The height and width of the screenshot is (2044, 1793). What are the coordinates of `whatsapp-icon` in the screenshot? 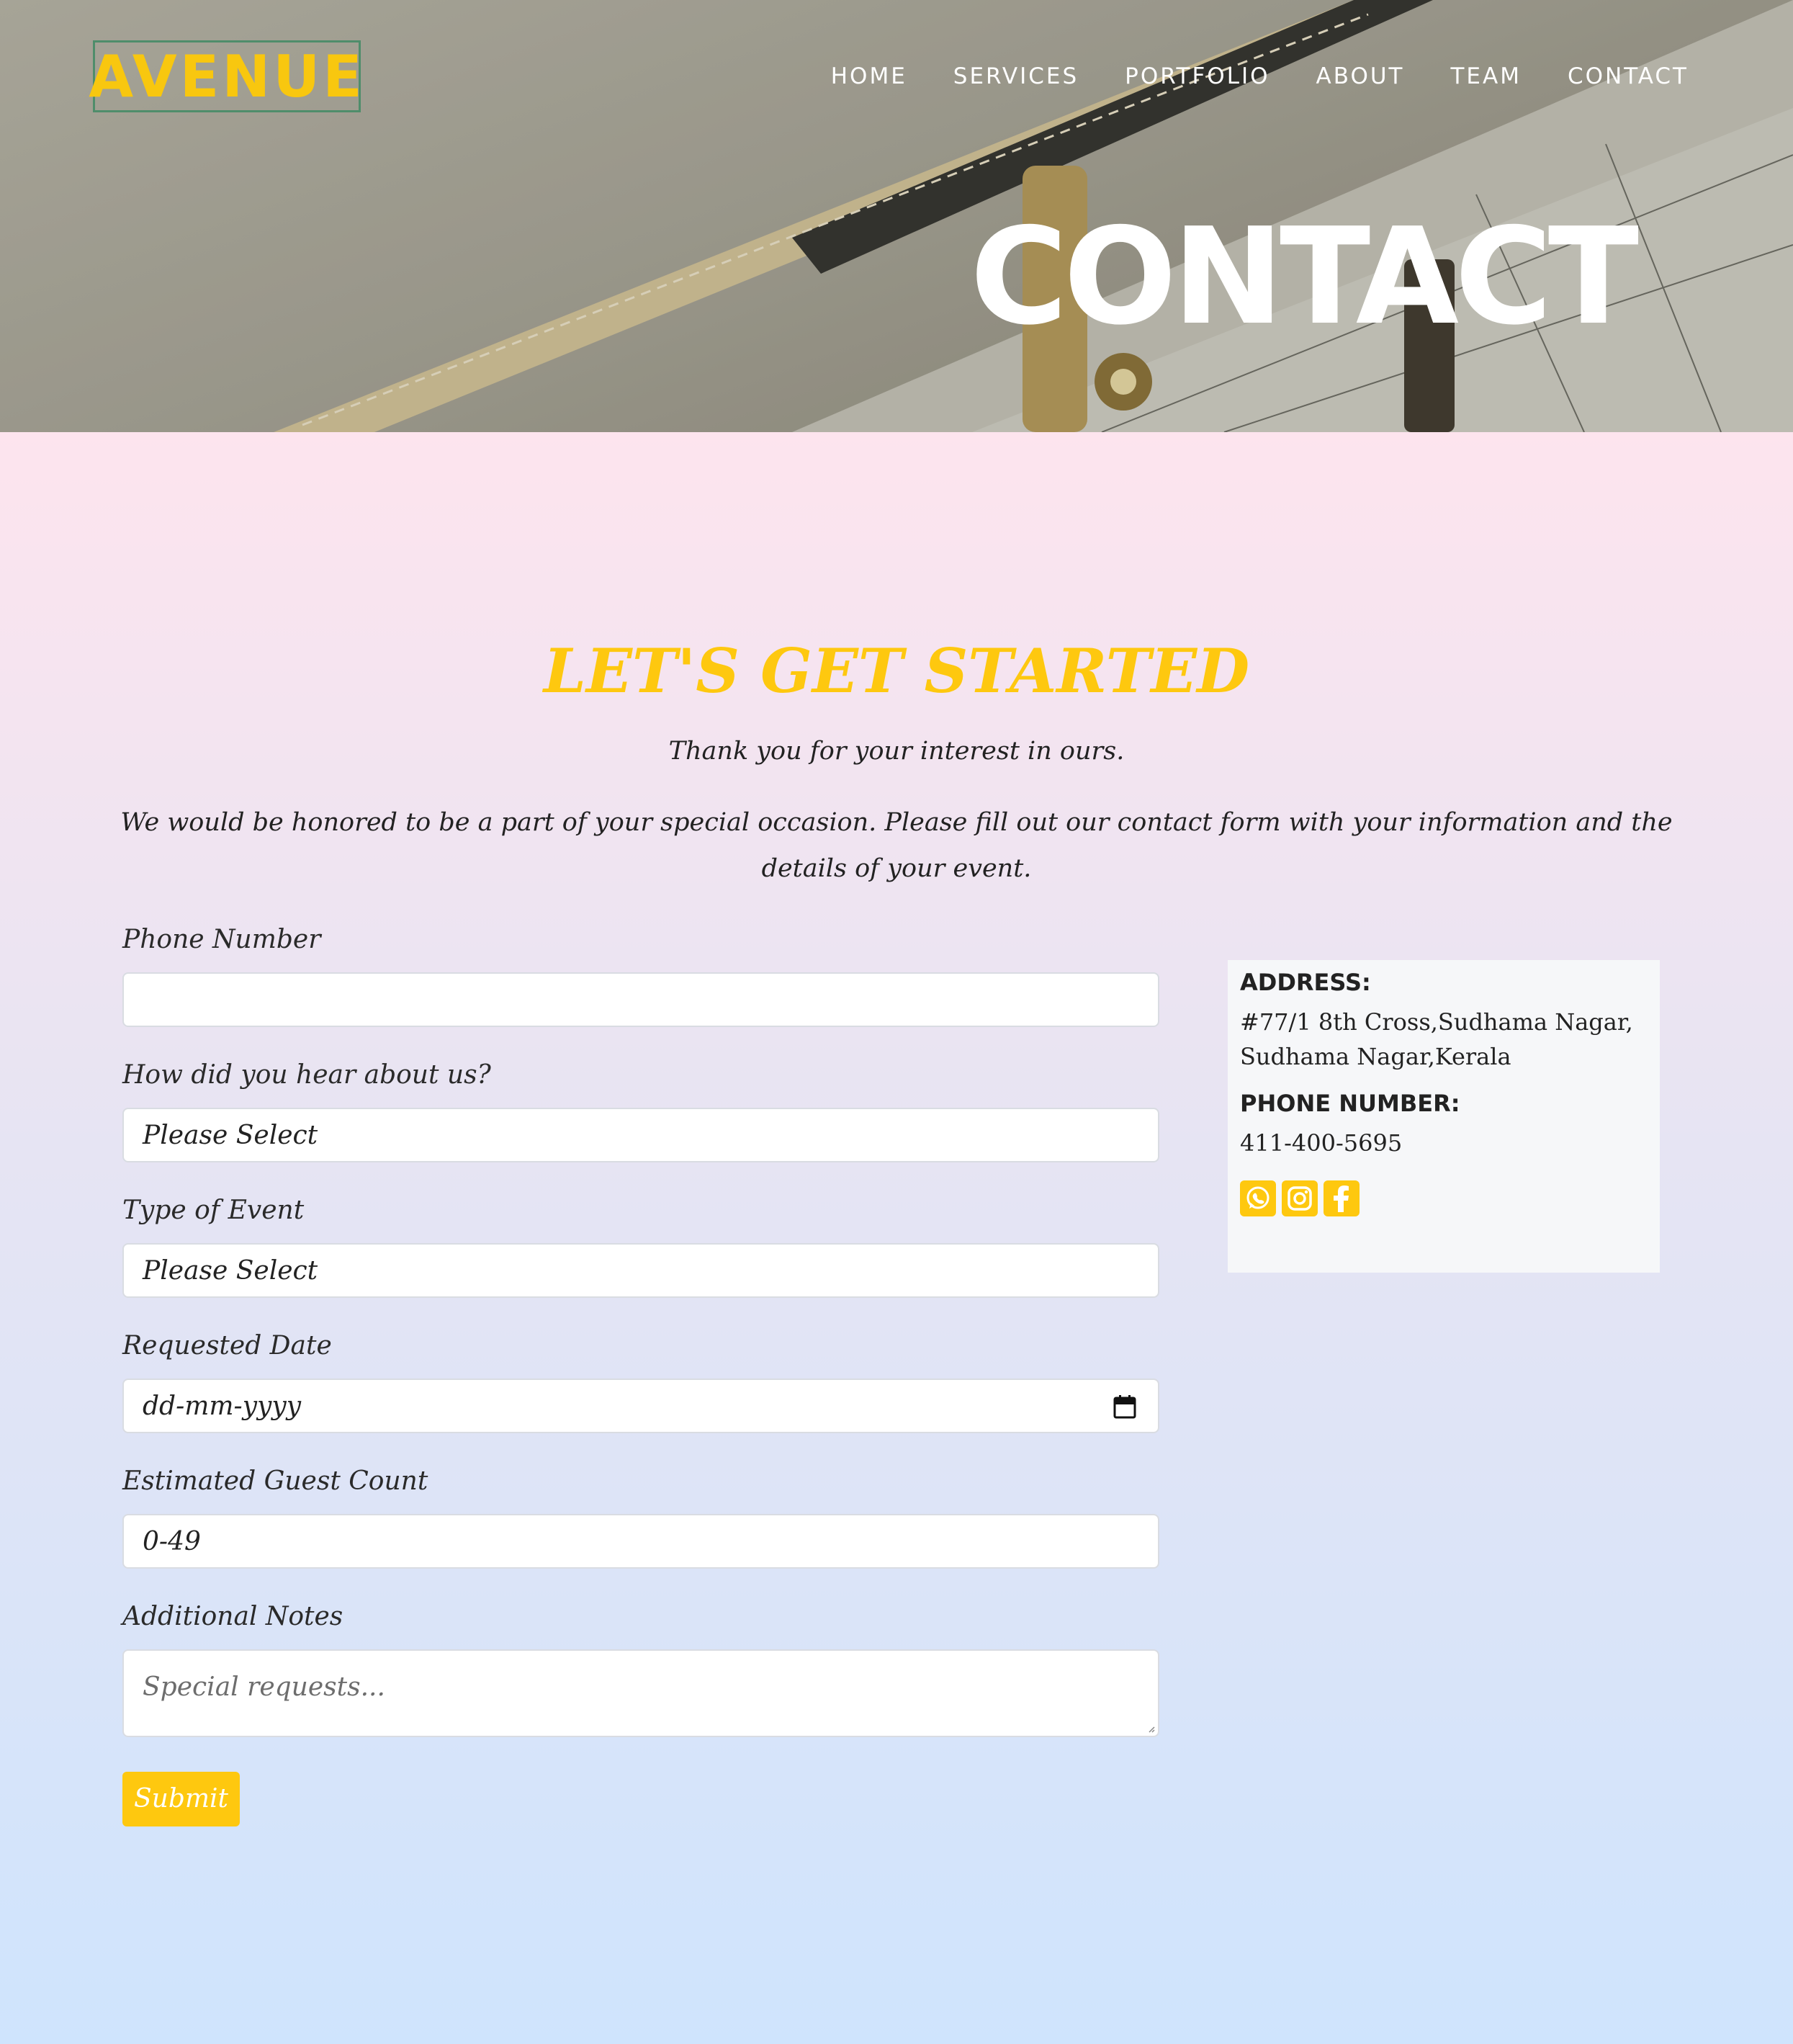 It's located at (1258, 1198).